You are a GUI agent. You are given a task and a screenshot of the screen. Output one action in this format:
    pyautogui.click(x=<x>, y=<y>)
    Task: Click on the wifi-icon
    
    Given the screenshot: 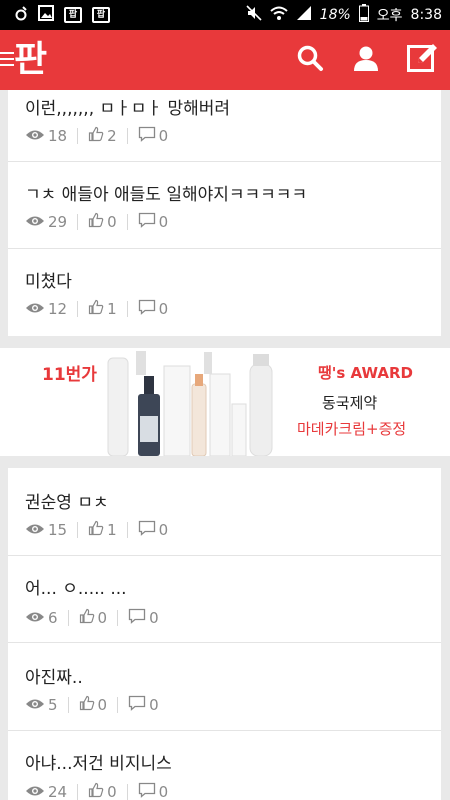 What is the action you would take?
    pyautogui.click(x=278, y=15)
    